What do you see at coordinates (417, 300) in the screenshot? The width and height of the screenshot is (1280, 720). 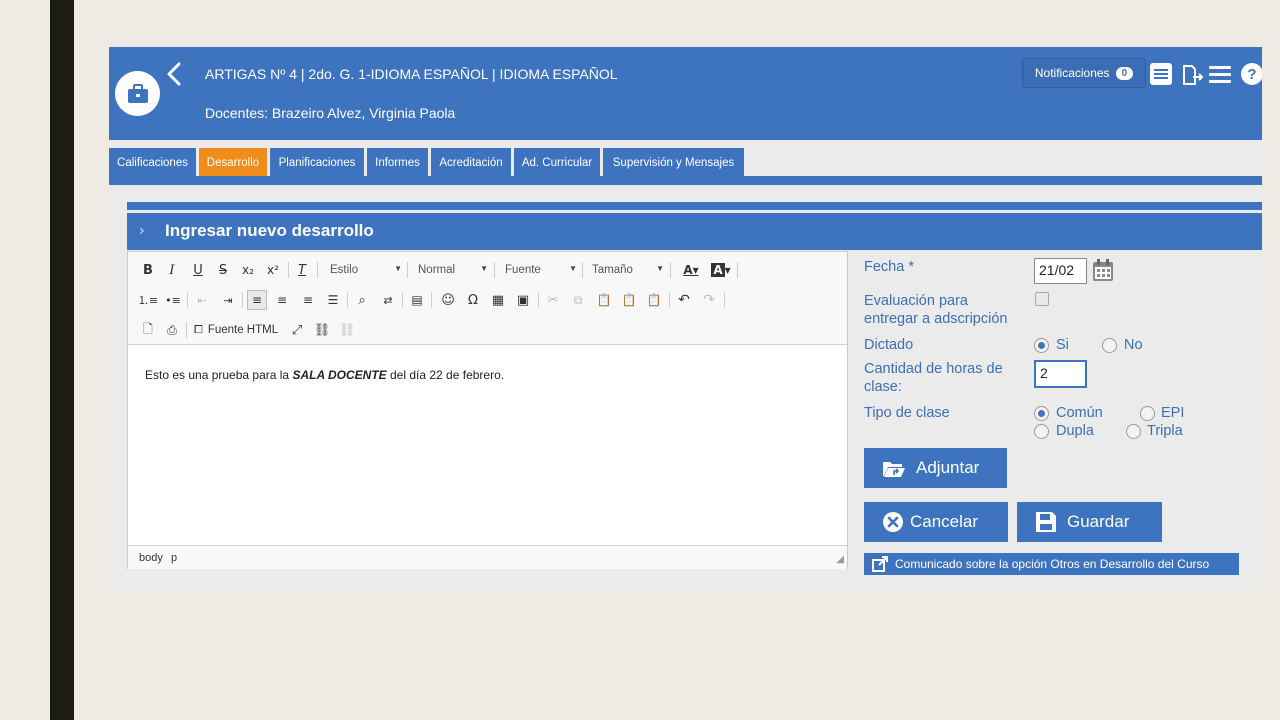 I see `page-break-icon: ▤` at bounding box center [417, 300].